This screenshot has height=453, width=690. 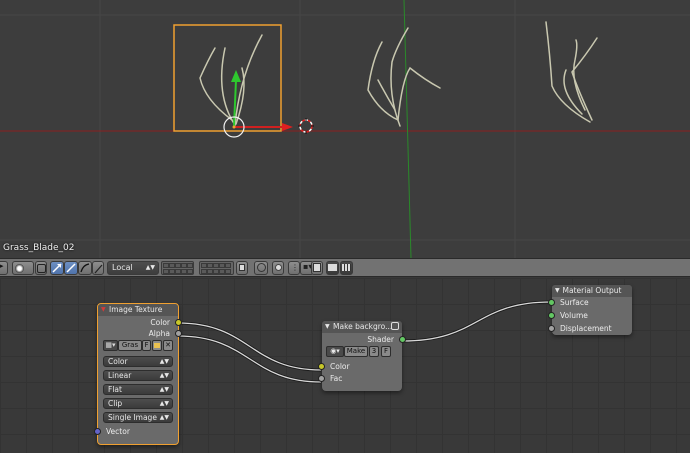 I want to click on interpolation-dropdown: Linear ▲▼, so click(x=138, y=375).